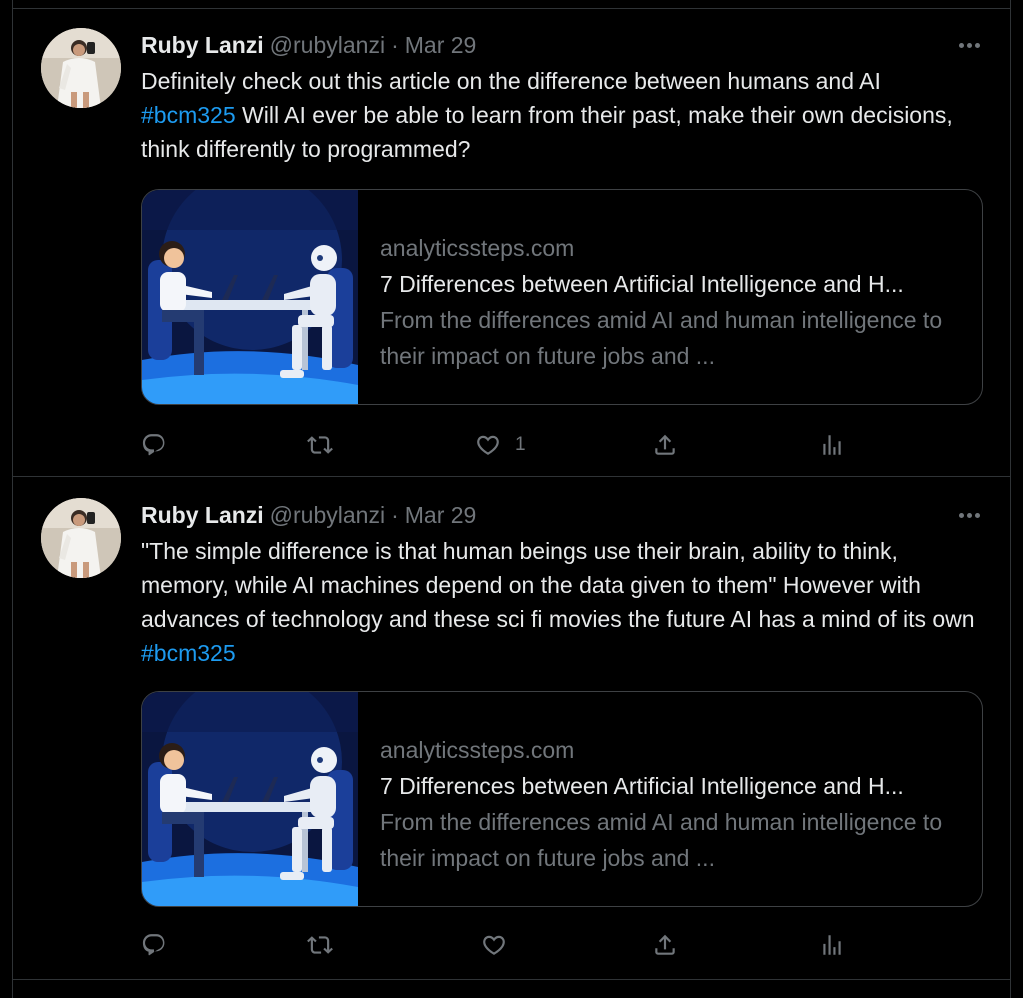 This screenshot has height=998, width=1023. What do you see at coordinates (560, 945) in the screenshot?
I see `action-bar` at bounding box center [560, 945].